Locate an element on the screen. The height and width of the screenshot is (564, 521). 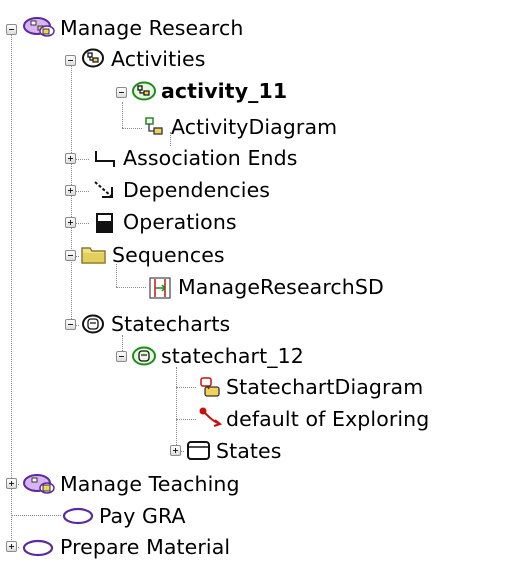
operation-icon is located at coordinates (104, 223).